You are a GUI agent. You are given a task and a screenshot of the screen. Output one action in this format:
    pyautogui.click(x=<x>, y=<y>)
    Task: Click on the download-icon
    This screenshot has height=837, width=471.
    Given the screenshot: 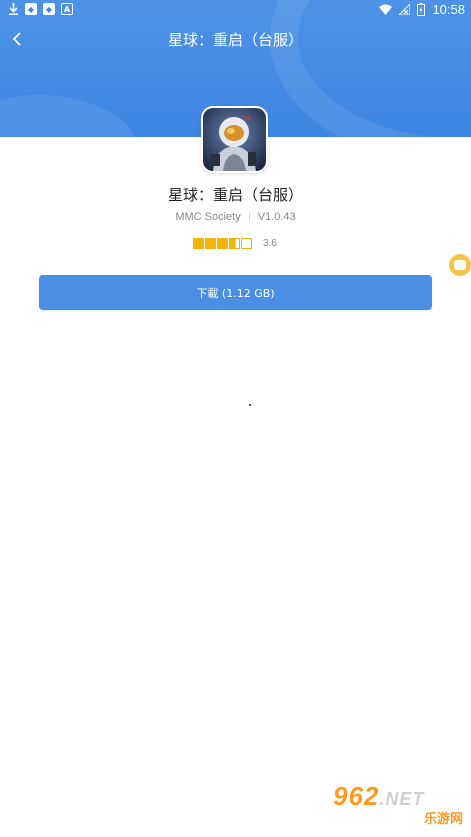 What is the action you would take?
    pyautogui.click(x=13, y=9)
    